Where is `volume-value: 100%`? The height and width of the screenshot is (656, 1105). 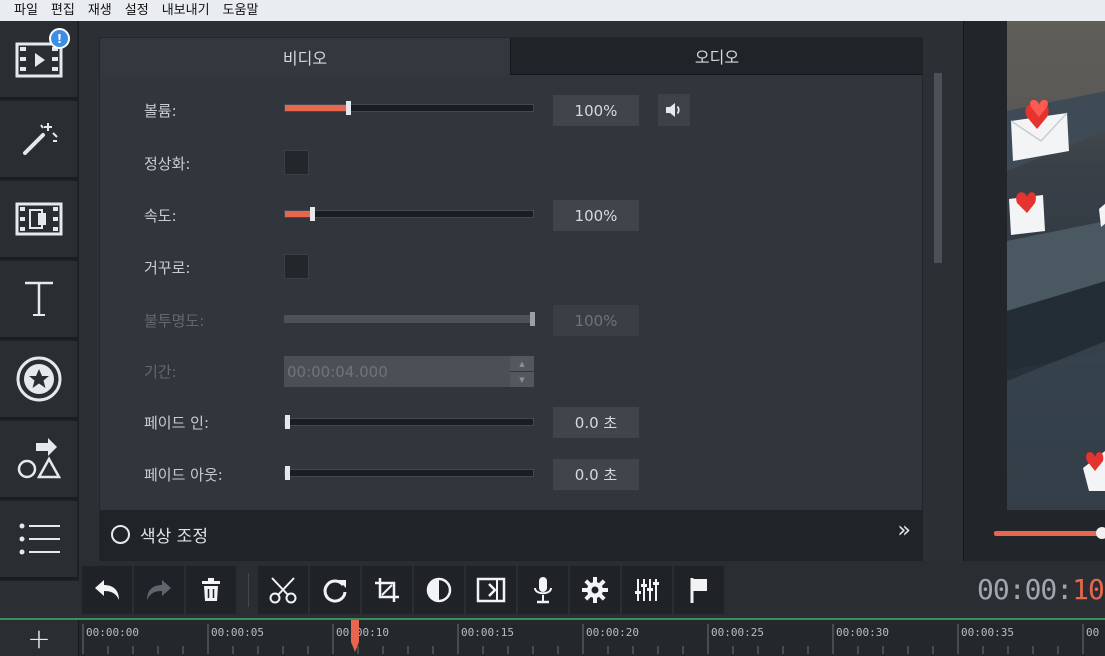 volume-value: 100% is located at coordinates (596, 110).